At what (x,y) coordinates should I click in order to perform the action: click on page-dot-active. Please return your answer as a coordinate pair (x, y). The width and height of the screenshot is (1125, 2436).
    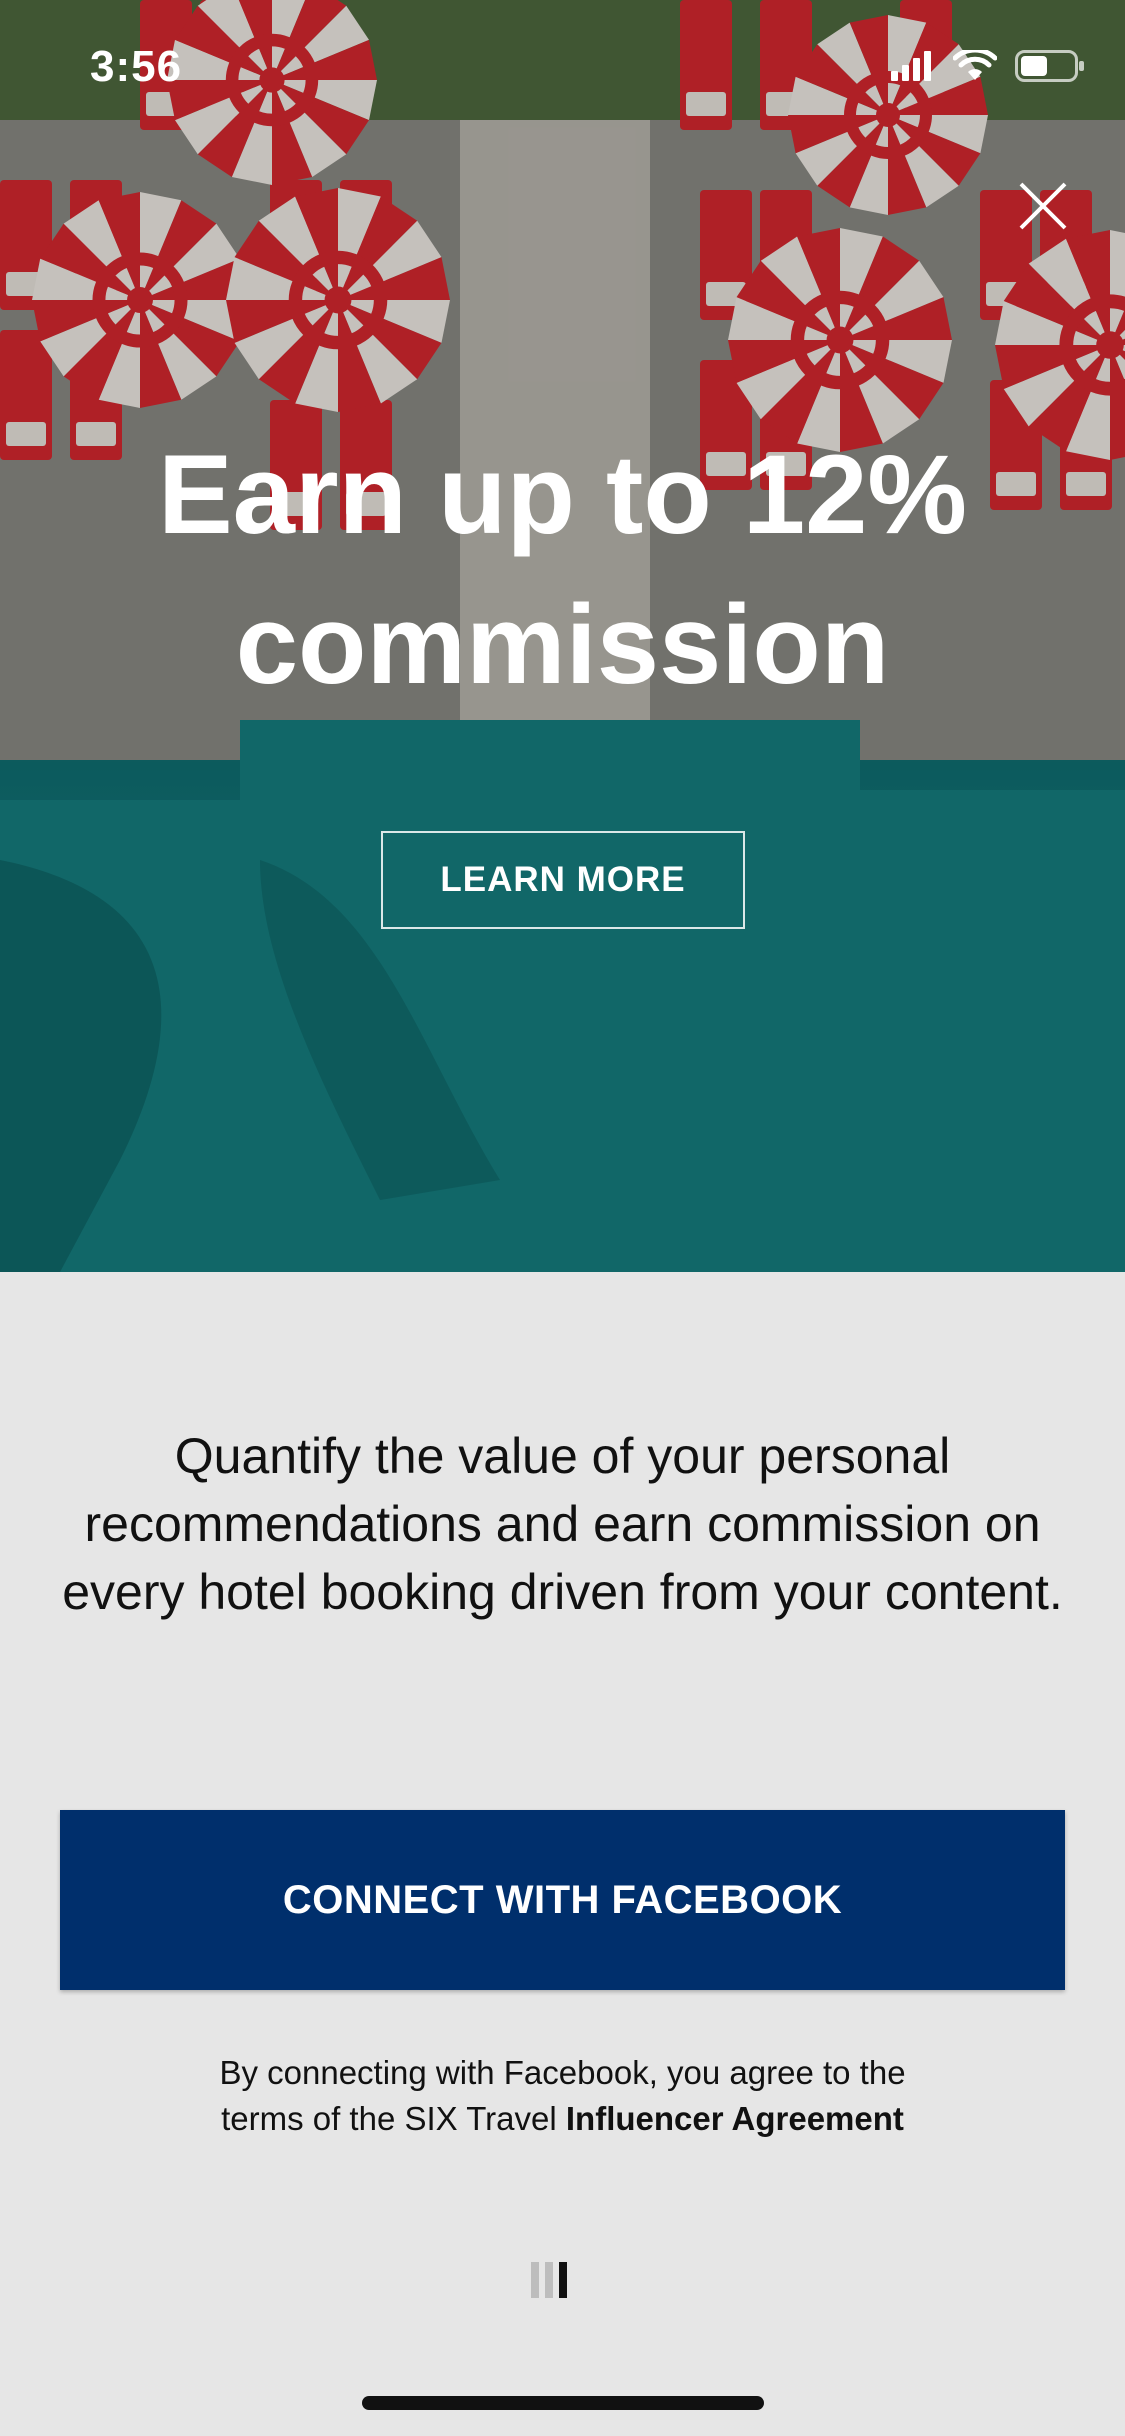
    Looking at the image, I should click on (563, 2280).